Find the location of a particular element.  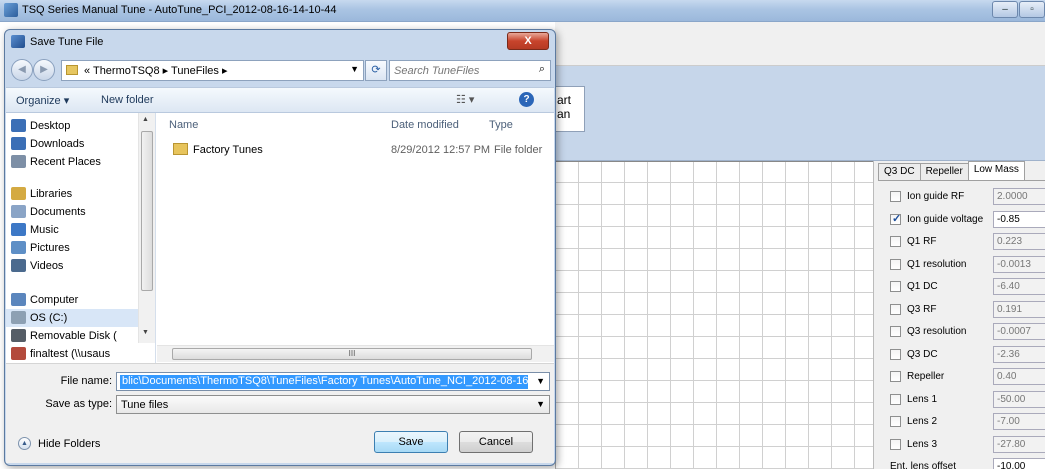

param-value-field: -27.80 is located at coordinates (1019, 444).